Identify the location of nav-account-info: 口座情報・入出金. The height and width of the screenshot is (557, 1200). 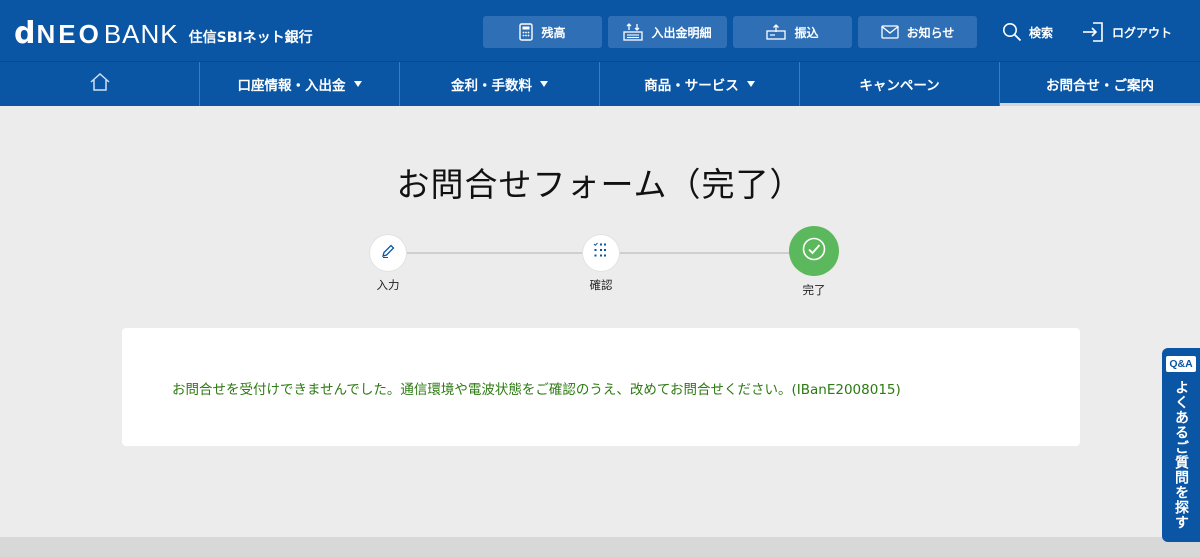
(300, 84).